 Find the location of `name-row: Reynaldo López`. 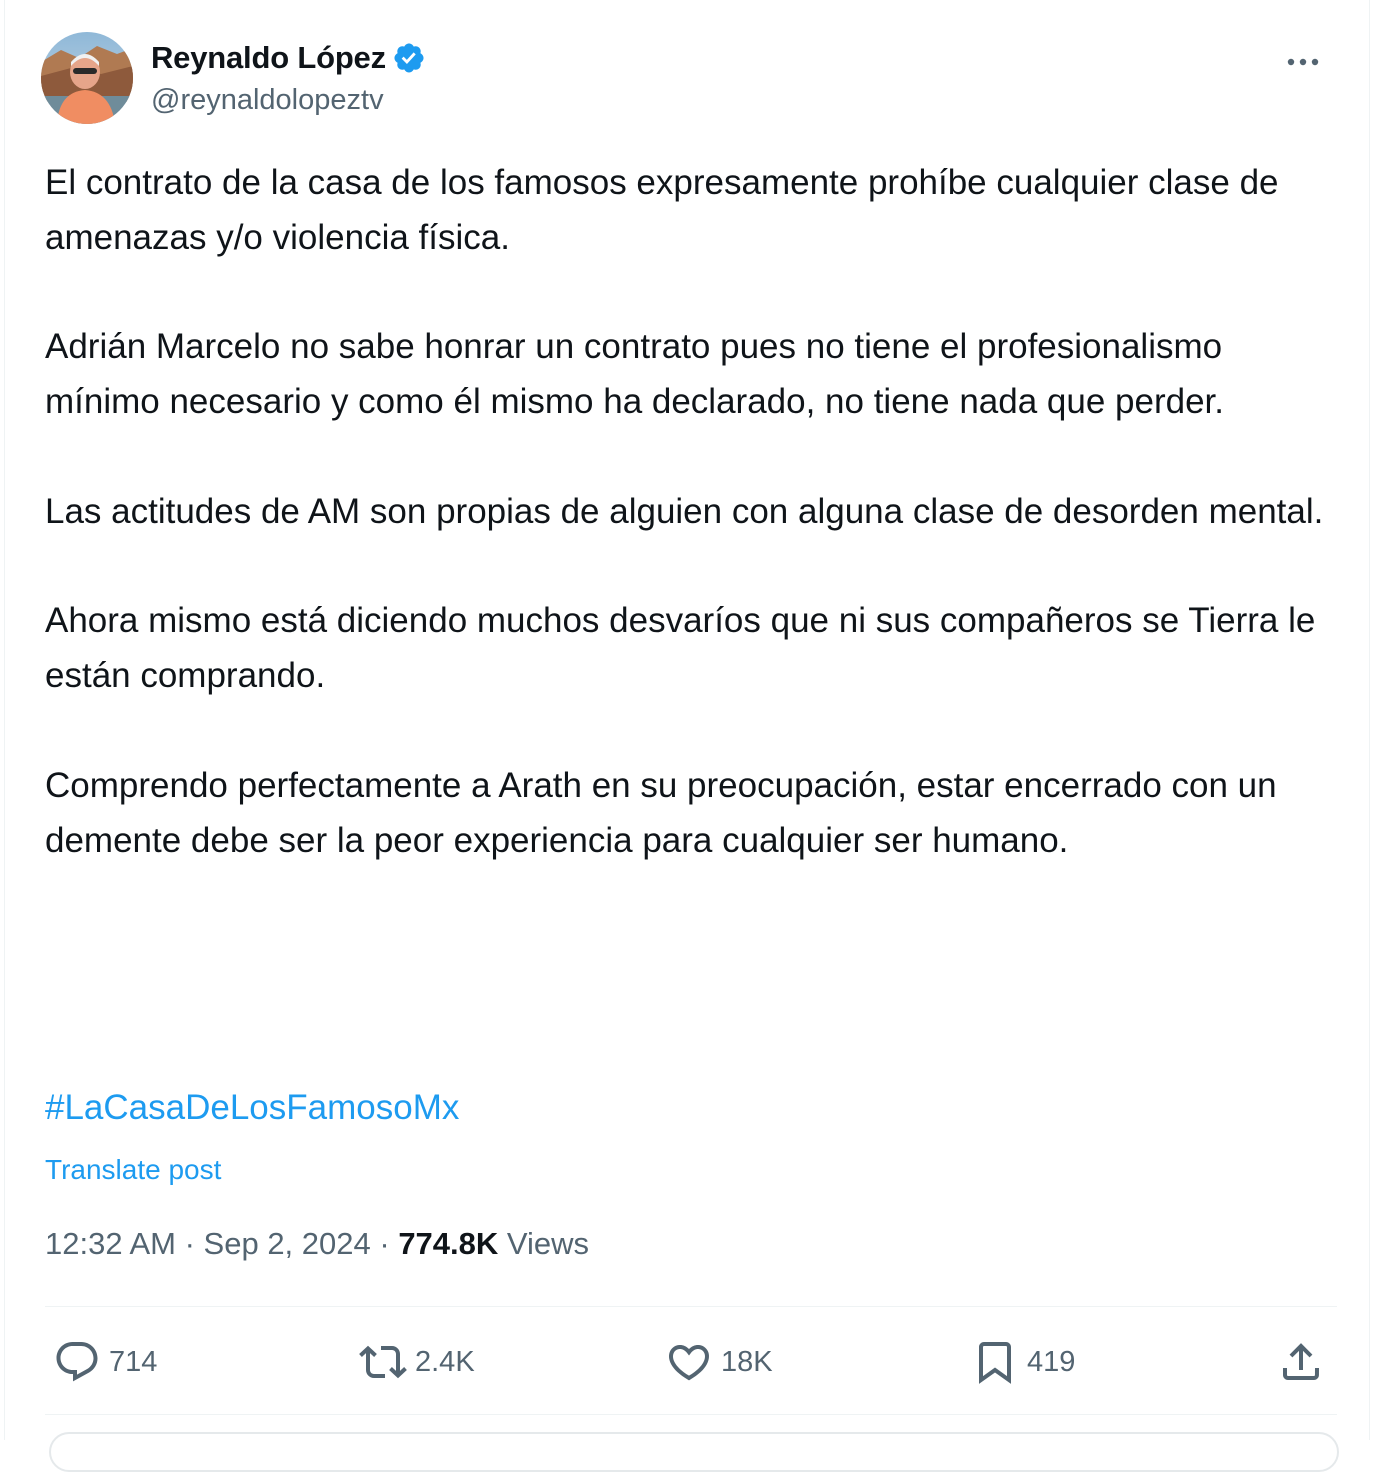

name-row: Reynaldo López is located at coordinates (288, 58).